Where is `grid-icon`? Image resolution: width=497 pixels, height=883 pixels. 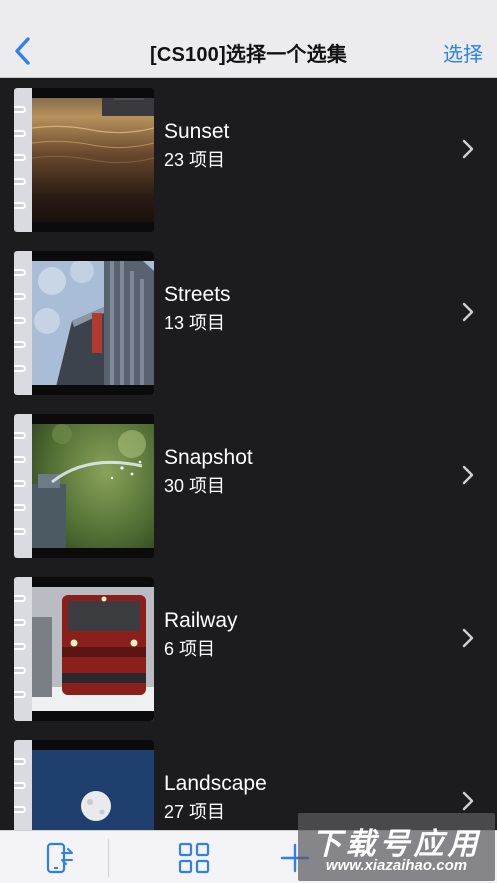
grid-icon is located at coordinates (194, 858).